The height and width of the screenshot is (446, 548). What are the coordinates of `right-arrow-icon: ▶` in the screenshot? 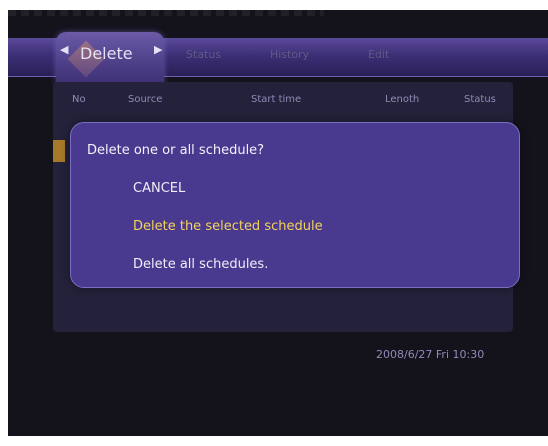 It's located at (158, 49).